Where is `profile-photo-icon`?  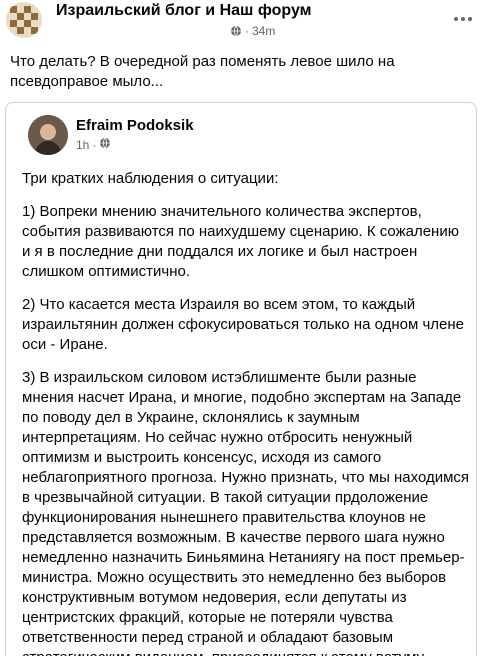
profile-photo-icon is located at coordinates (48, 135).